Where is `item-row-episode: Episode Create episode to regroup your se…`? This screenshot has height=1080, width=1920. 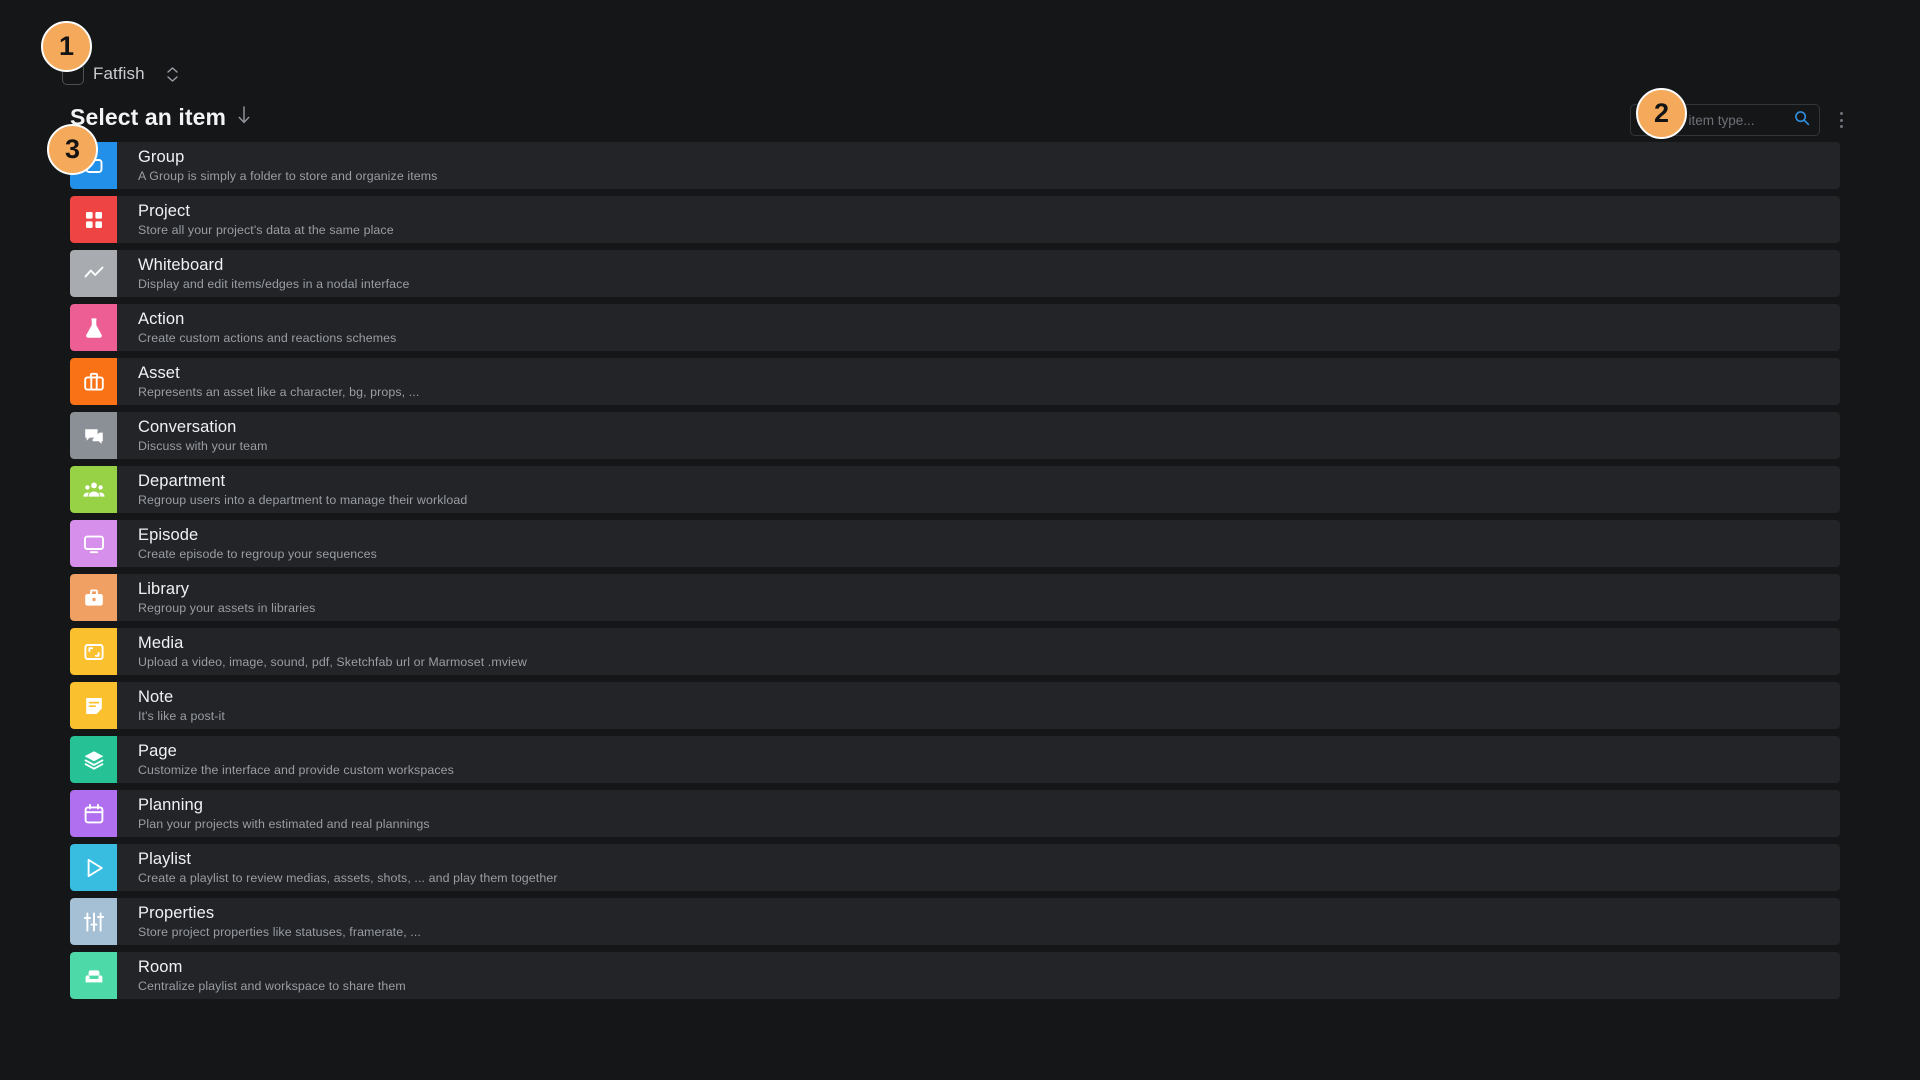
item-row-episode: Episode Create episode to regroup your se… is located at coordinates (955, 543).